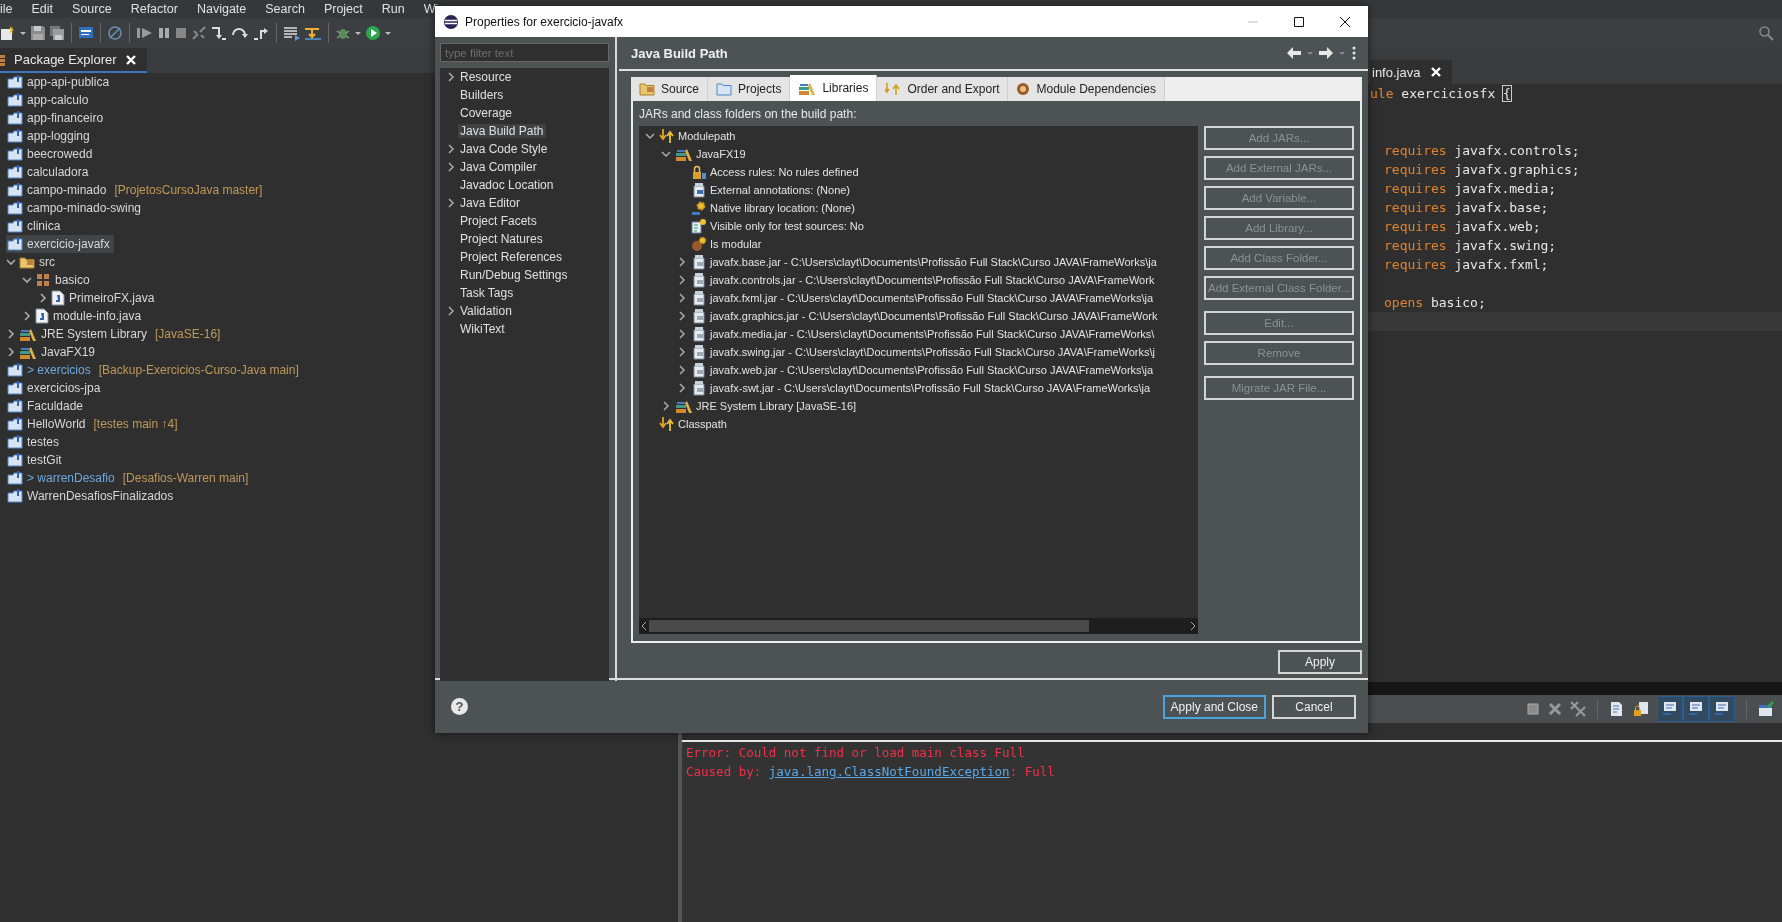  Describe the element at coordinates (502, 131) in the screenshot. I see `page-item: Java Build Path` at that location.